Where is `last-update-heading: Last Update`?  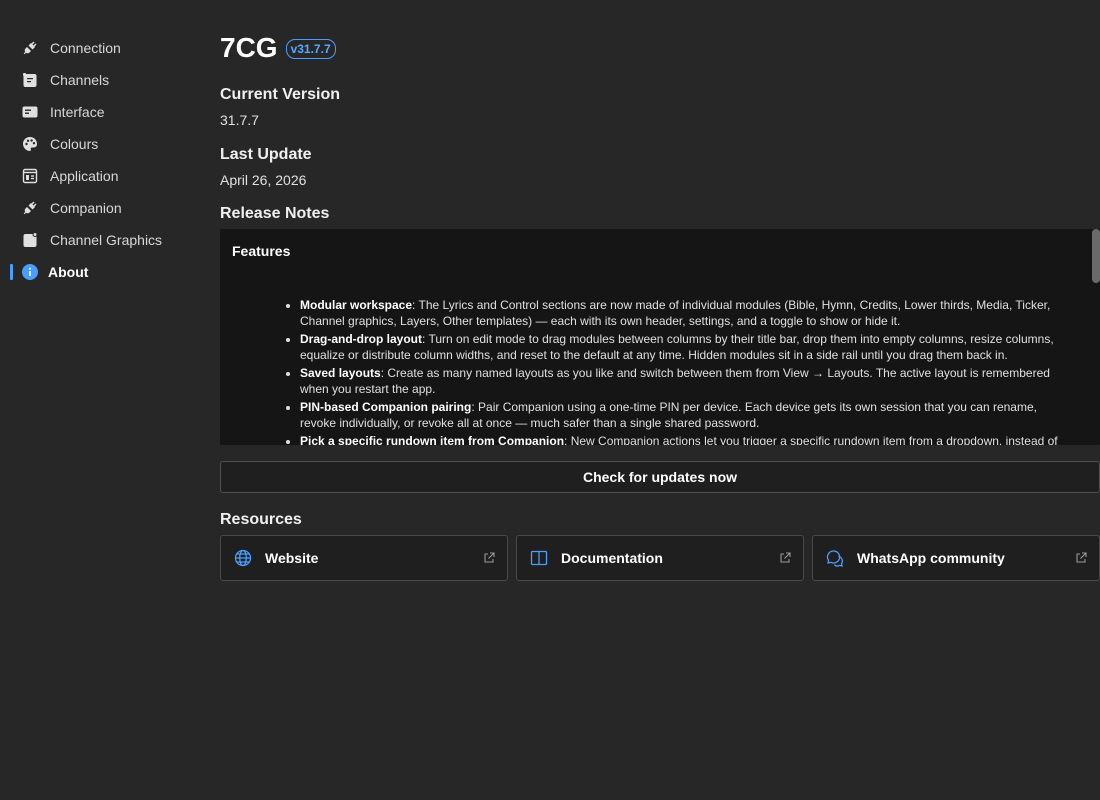
last-update-heading: Last Update is located at coordinates (266, 154).